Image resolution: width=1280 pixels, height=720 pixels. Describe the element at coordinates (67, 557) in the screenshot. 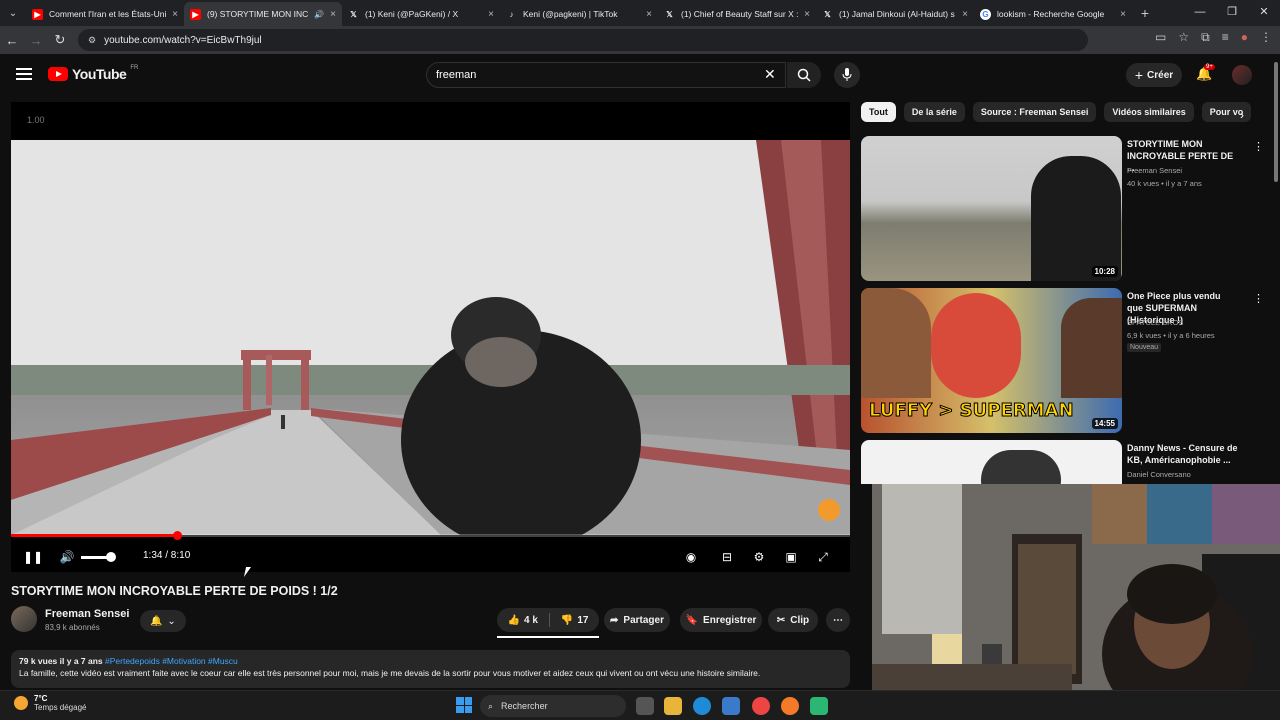

I see `volume-icon: 🔊` at that location.